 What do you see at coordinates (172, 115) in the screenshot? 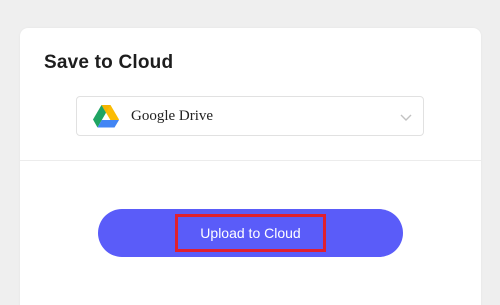
I see `selected-cloud-service: Google Drive` at bounding box center [172, 115].